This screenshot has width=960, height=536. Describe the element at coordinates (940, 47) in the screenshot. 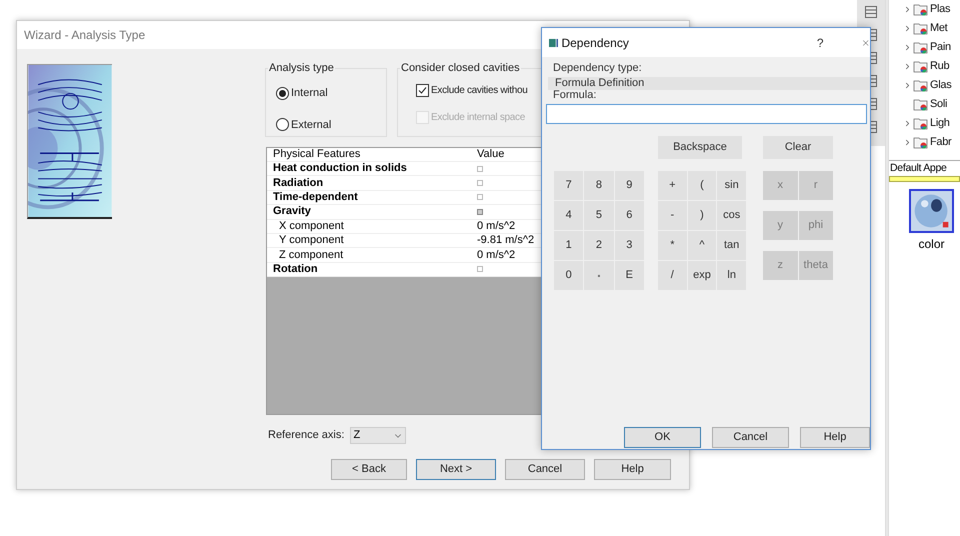

I see `tree-item: Pain` at that location.